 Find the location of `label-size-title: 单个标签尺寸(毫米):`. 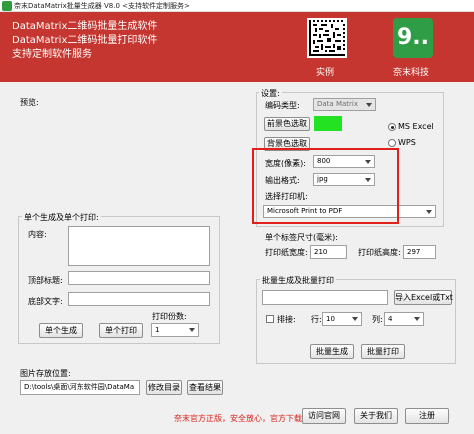

label-size-title: 单个标签尺寸(毫米): is located at coordinates (301, 237).